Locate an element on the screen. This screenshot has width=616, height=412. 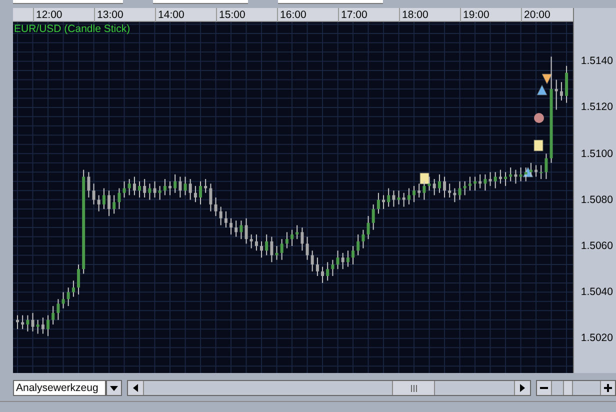
chart-title: EUR/USD (Candle Stick) is located at coordinates (72, 29).